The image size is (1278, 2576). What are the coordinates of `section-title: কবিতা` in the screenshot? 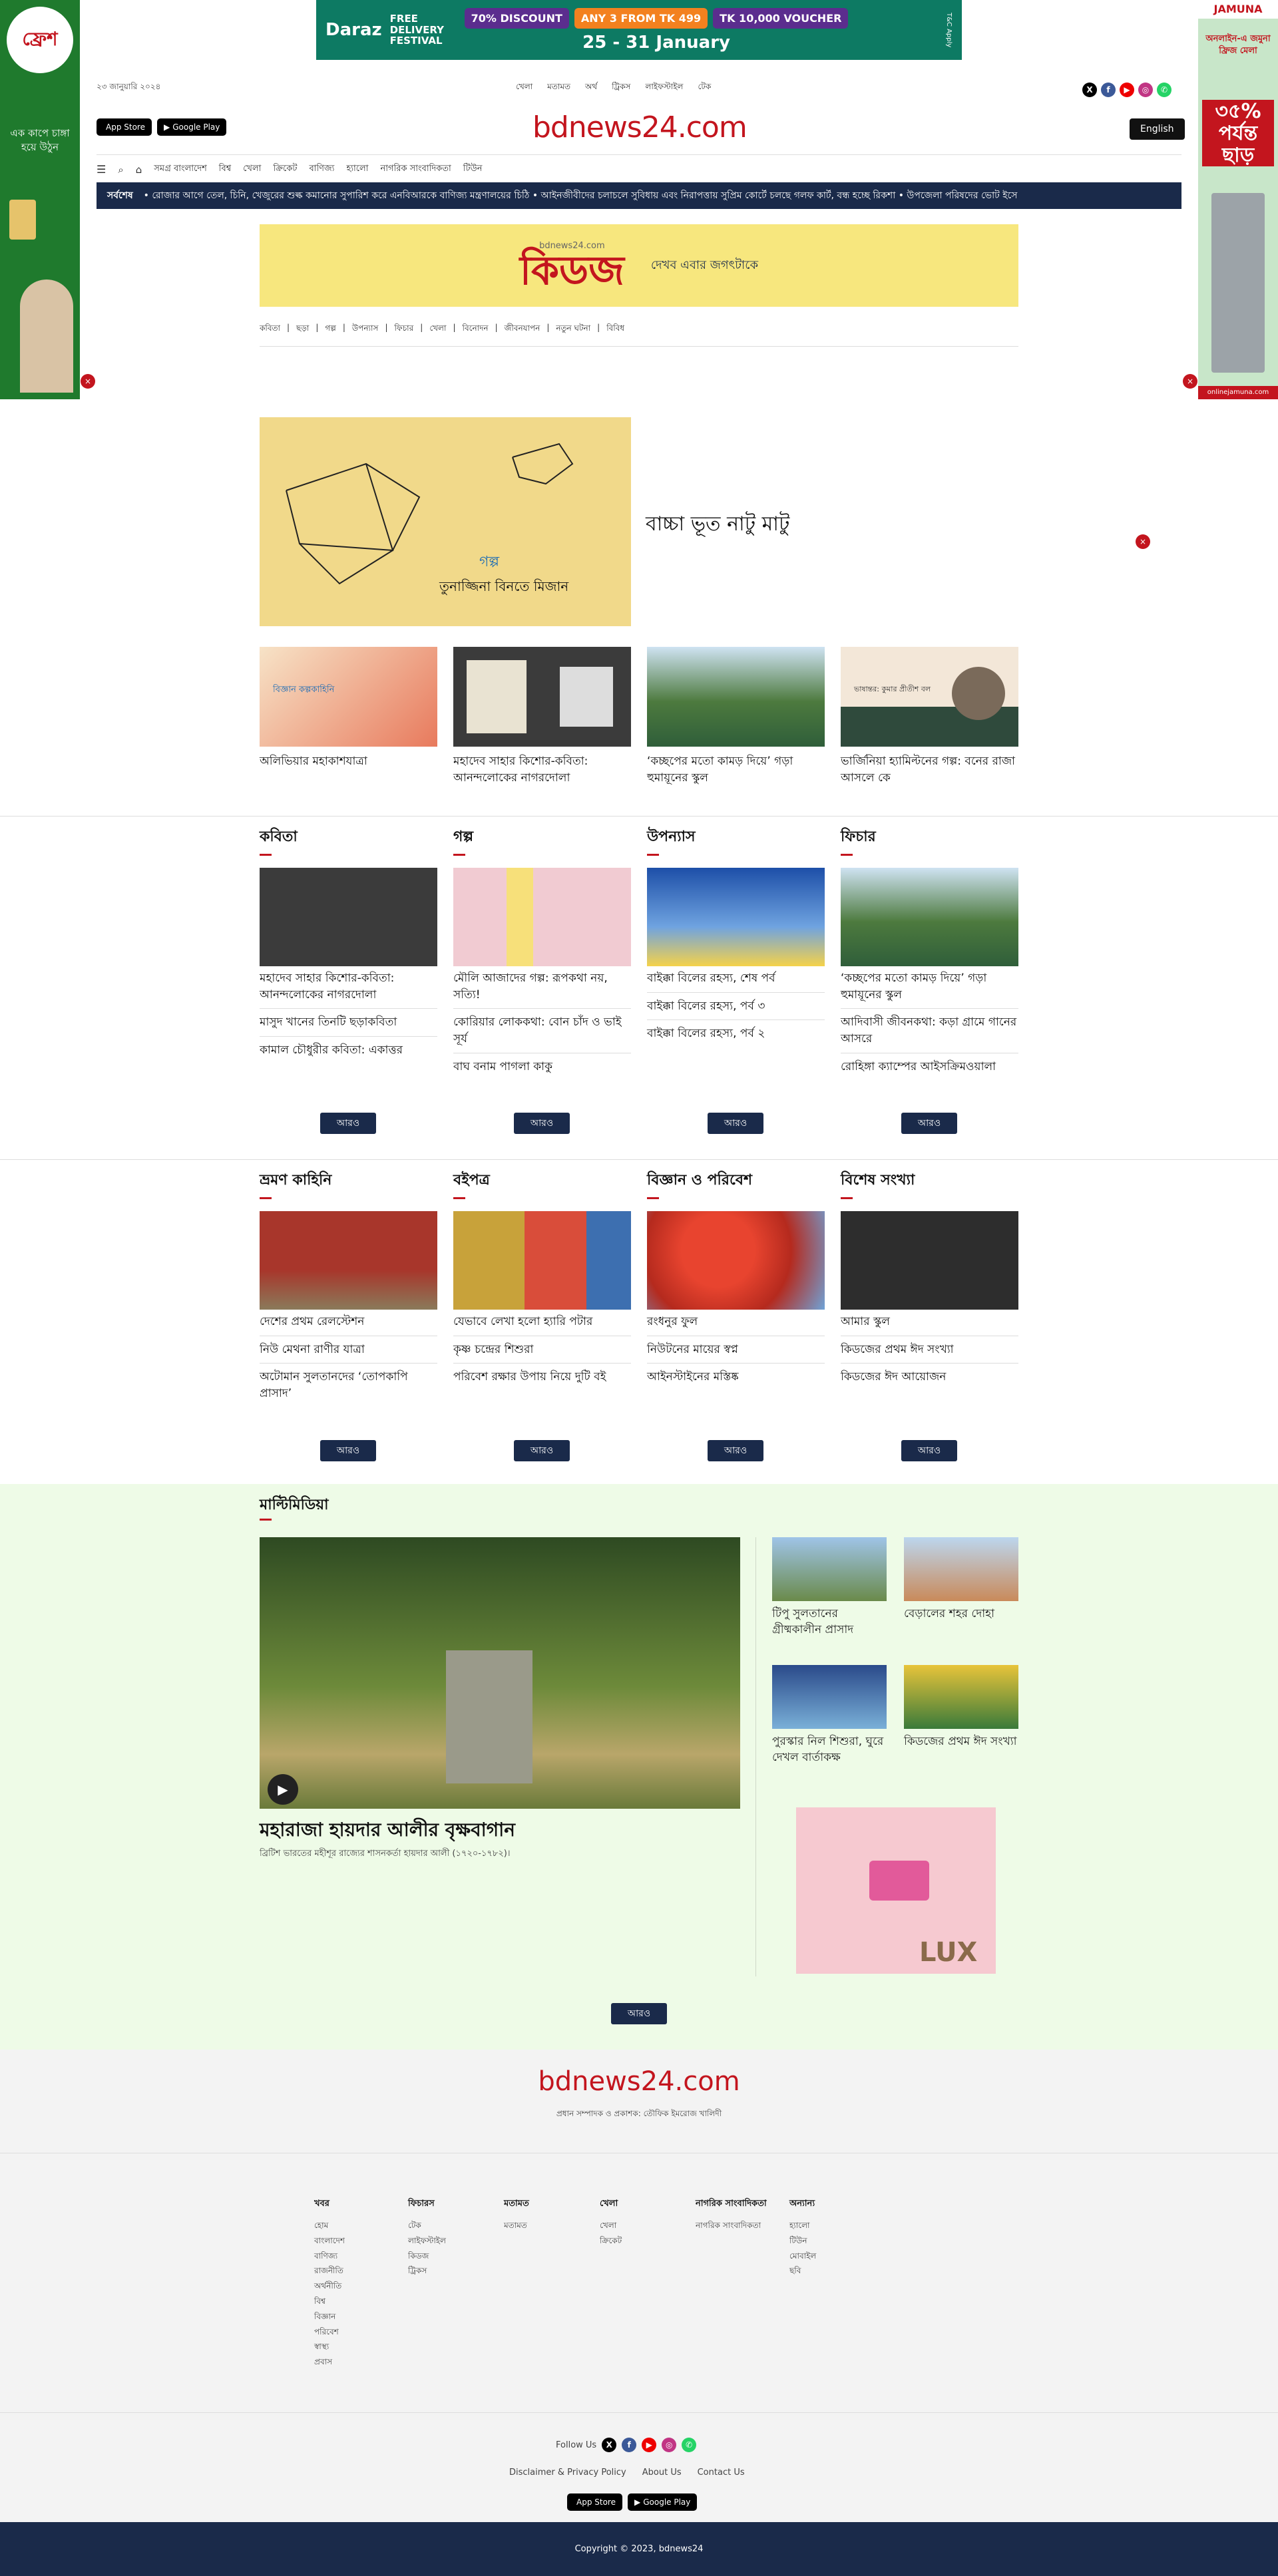 It's located at (348, 837).